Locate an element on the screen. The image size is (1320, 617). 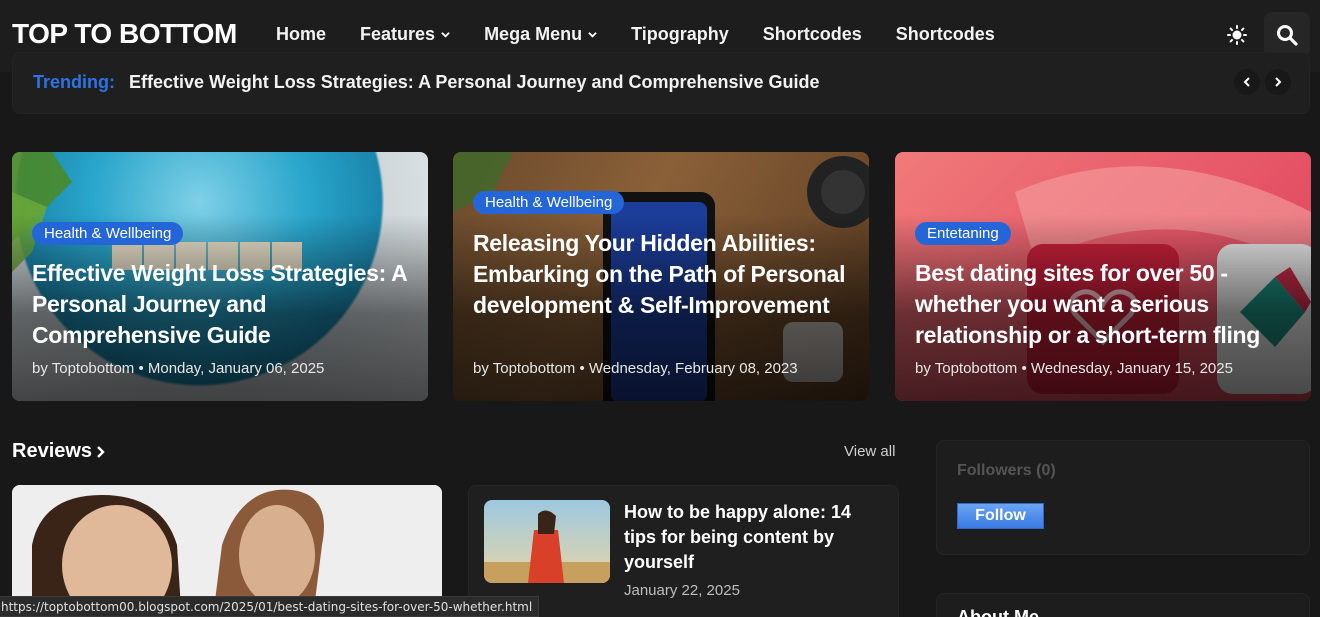
chevron-left-icon is located at coordinates (1246, 82).